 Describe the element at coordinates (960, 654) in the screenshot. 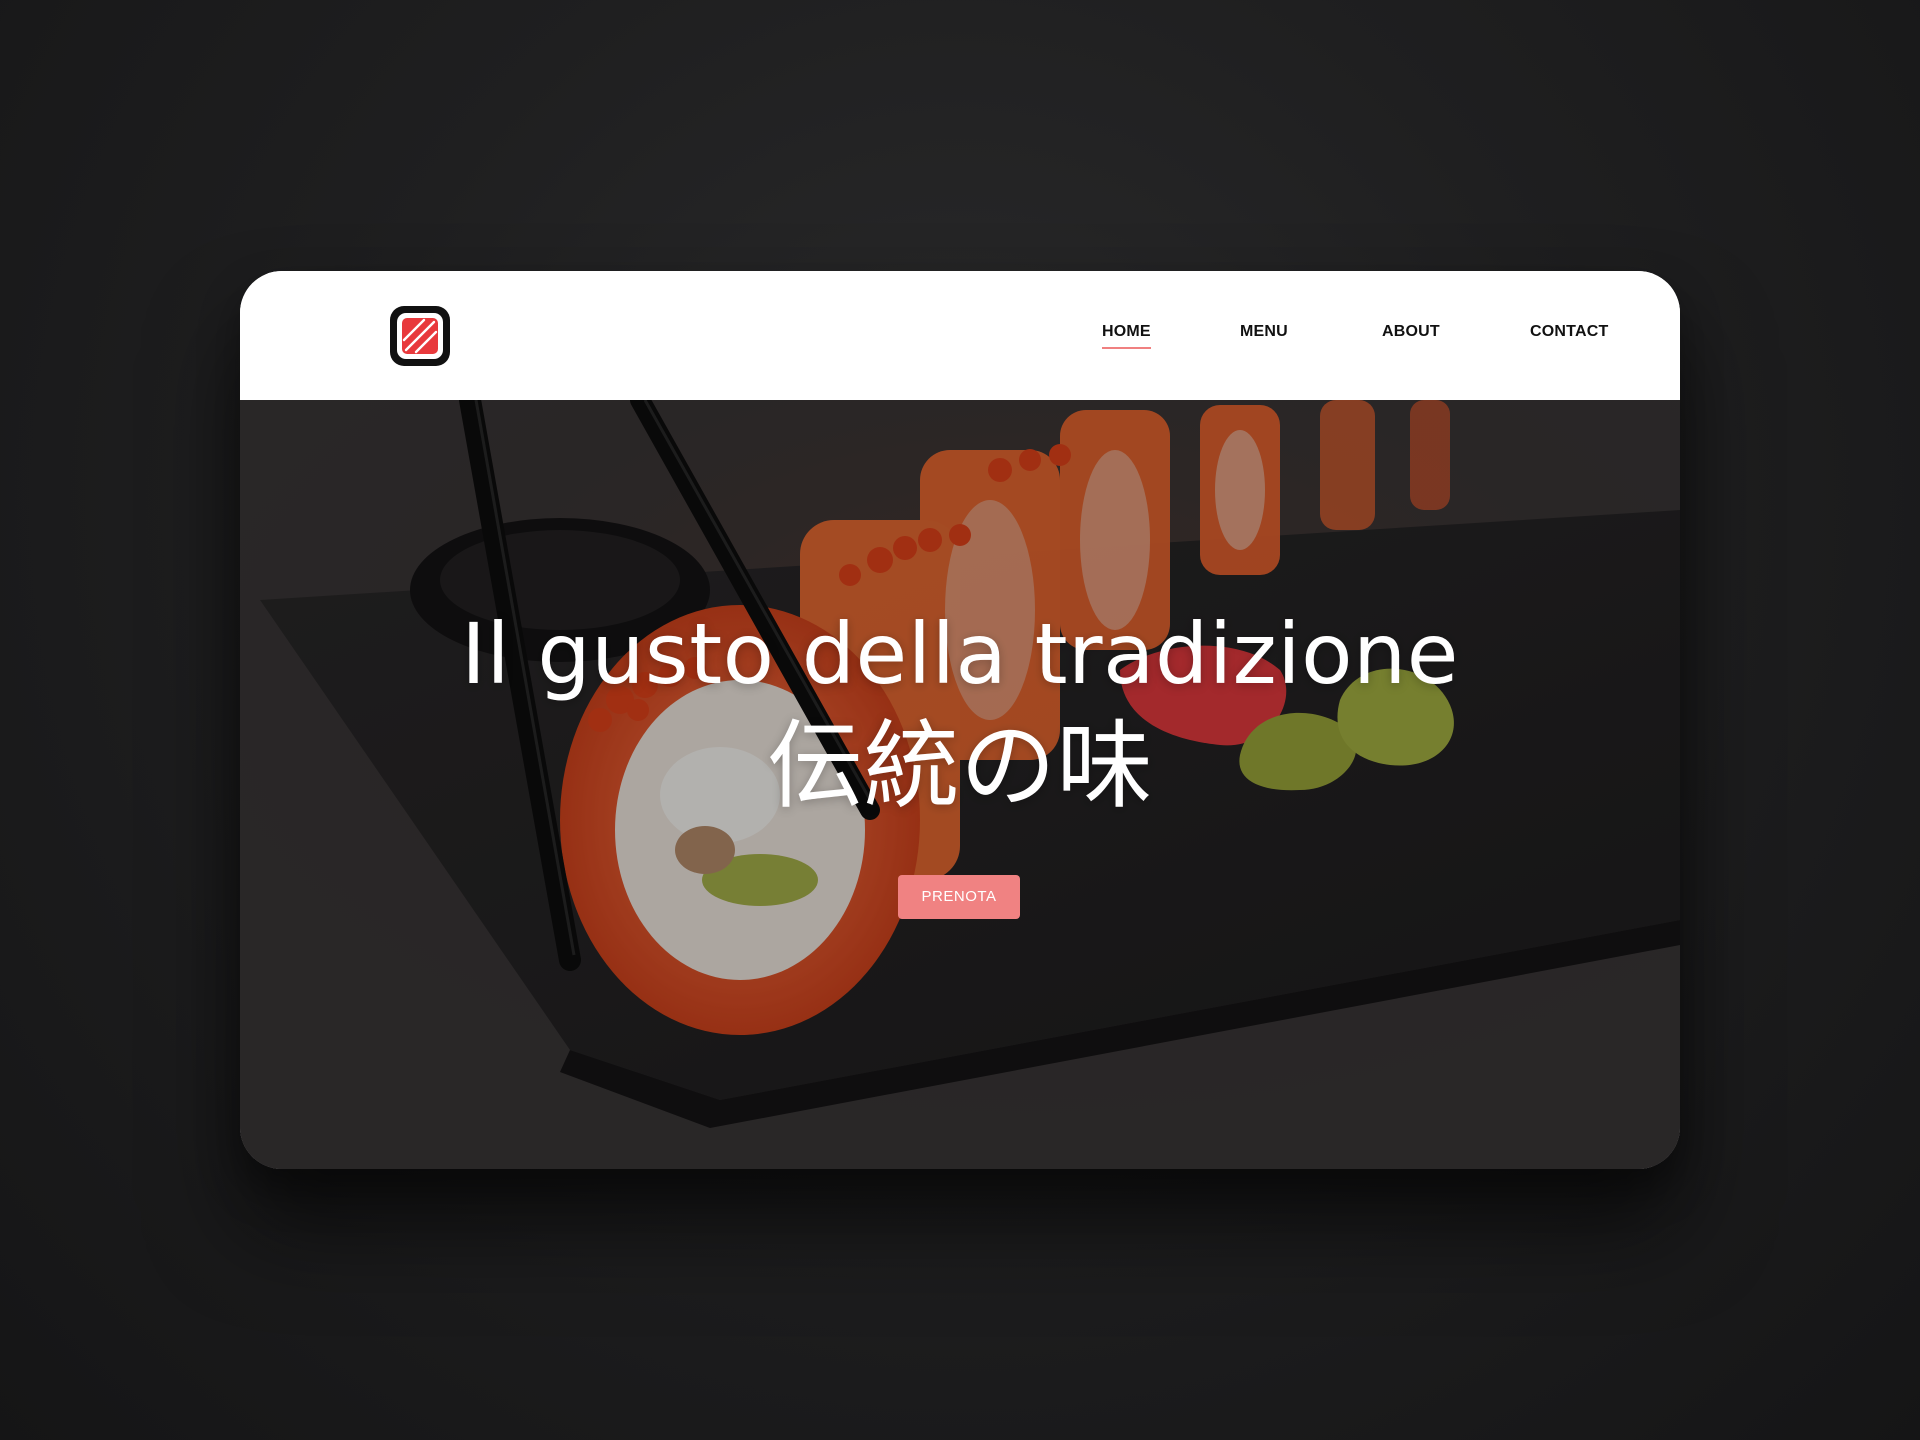

I see `hero-title-italian: Il gusto della tradizione` at that location.